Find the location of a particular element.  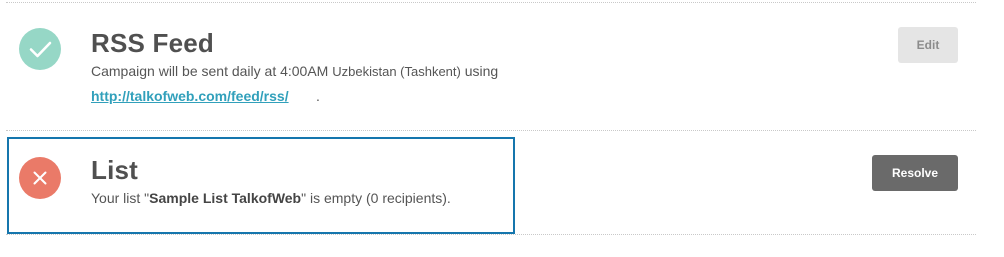

list-description-suffix: " is empty (0 recipients). is located at coordinates (376, 198).